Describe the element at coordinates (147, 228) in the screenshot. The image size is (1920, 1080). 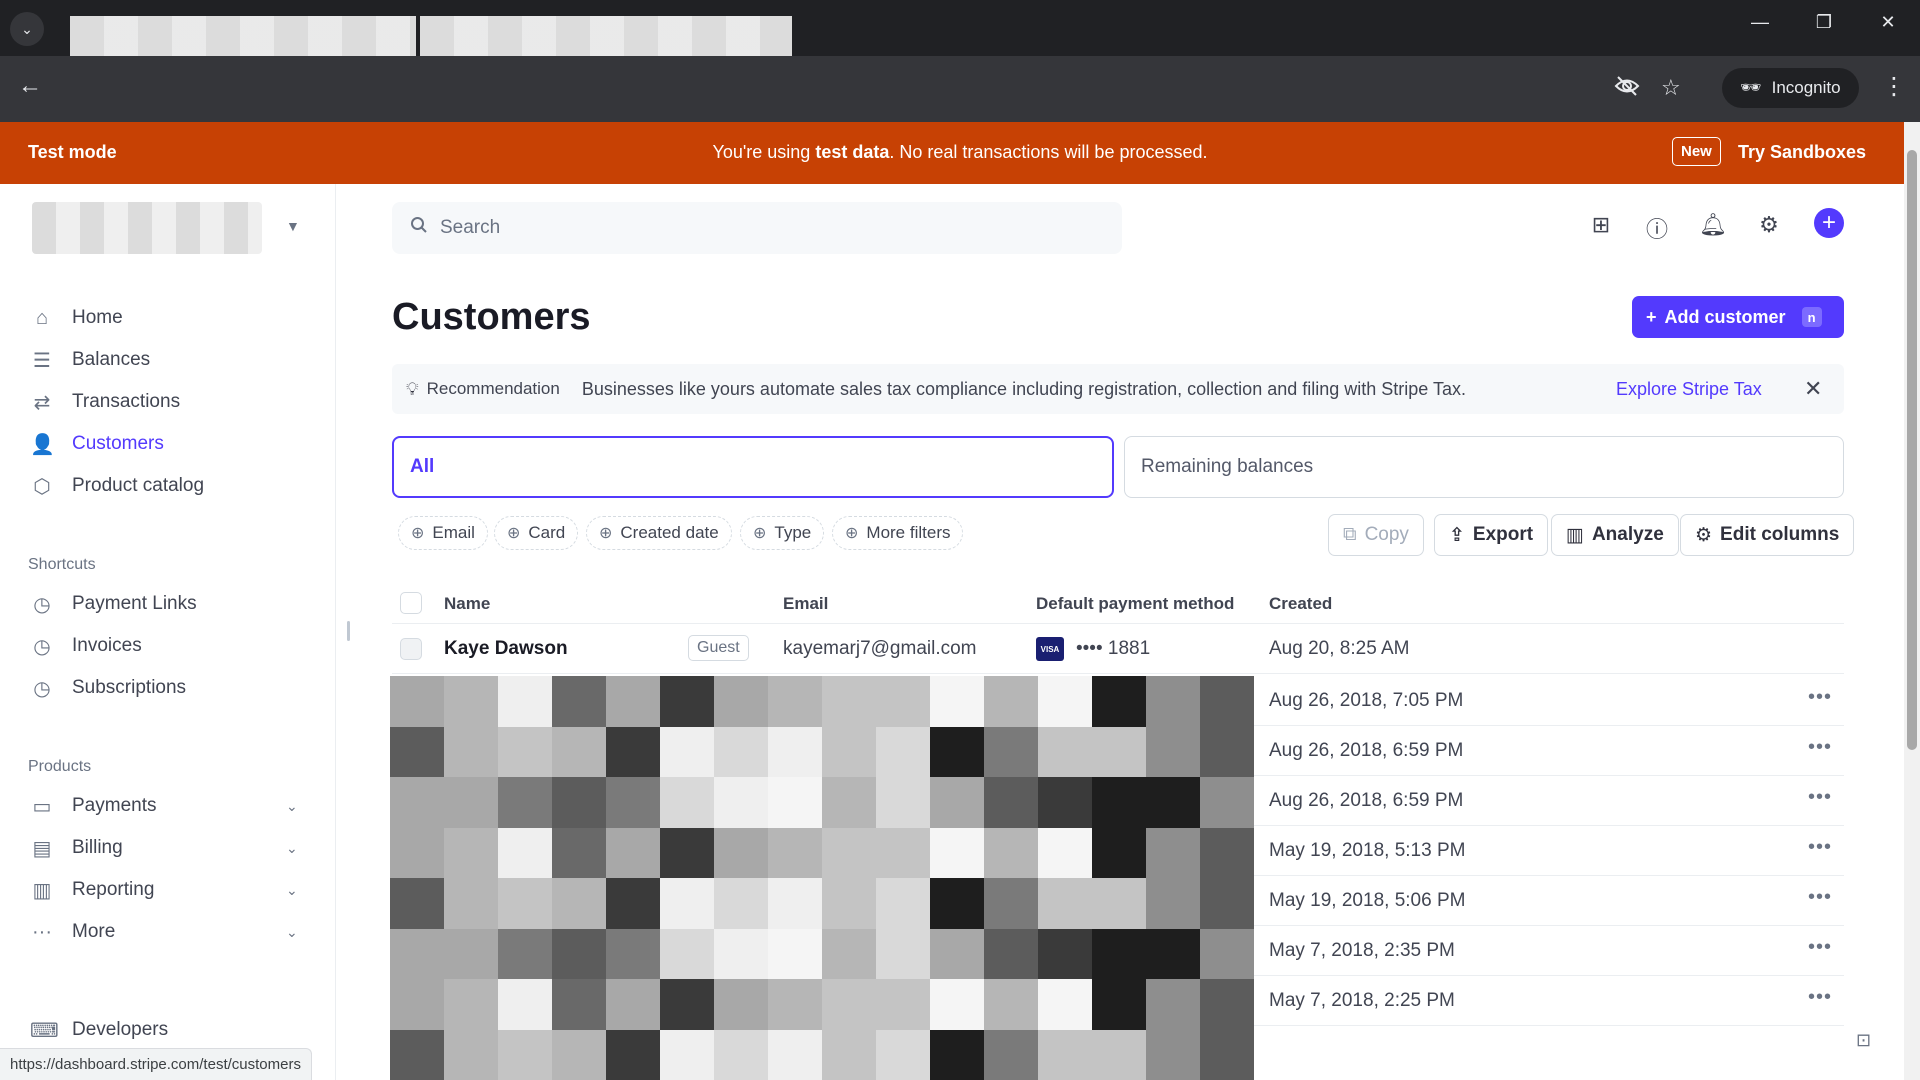
I see `account-switcher-redacted` at that location.